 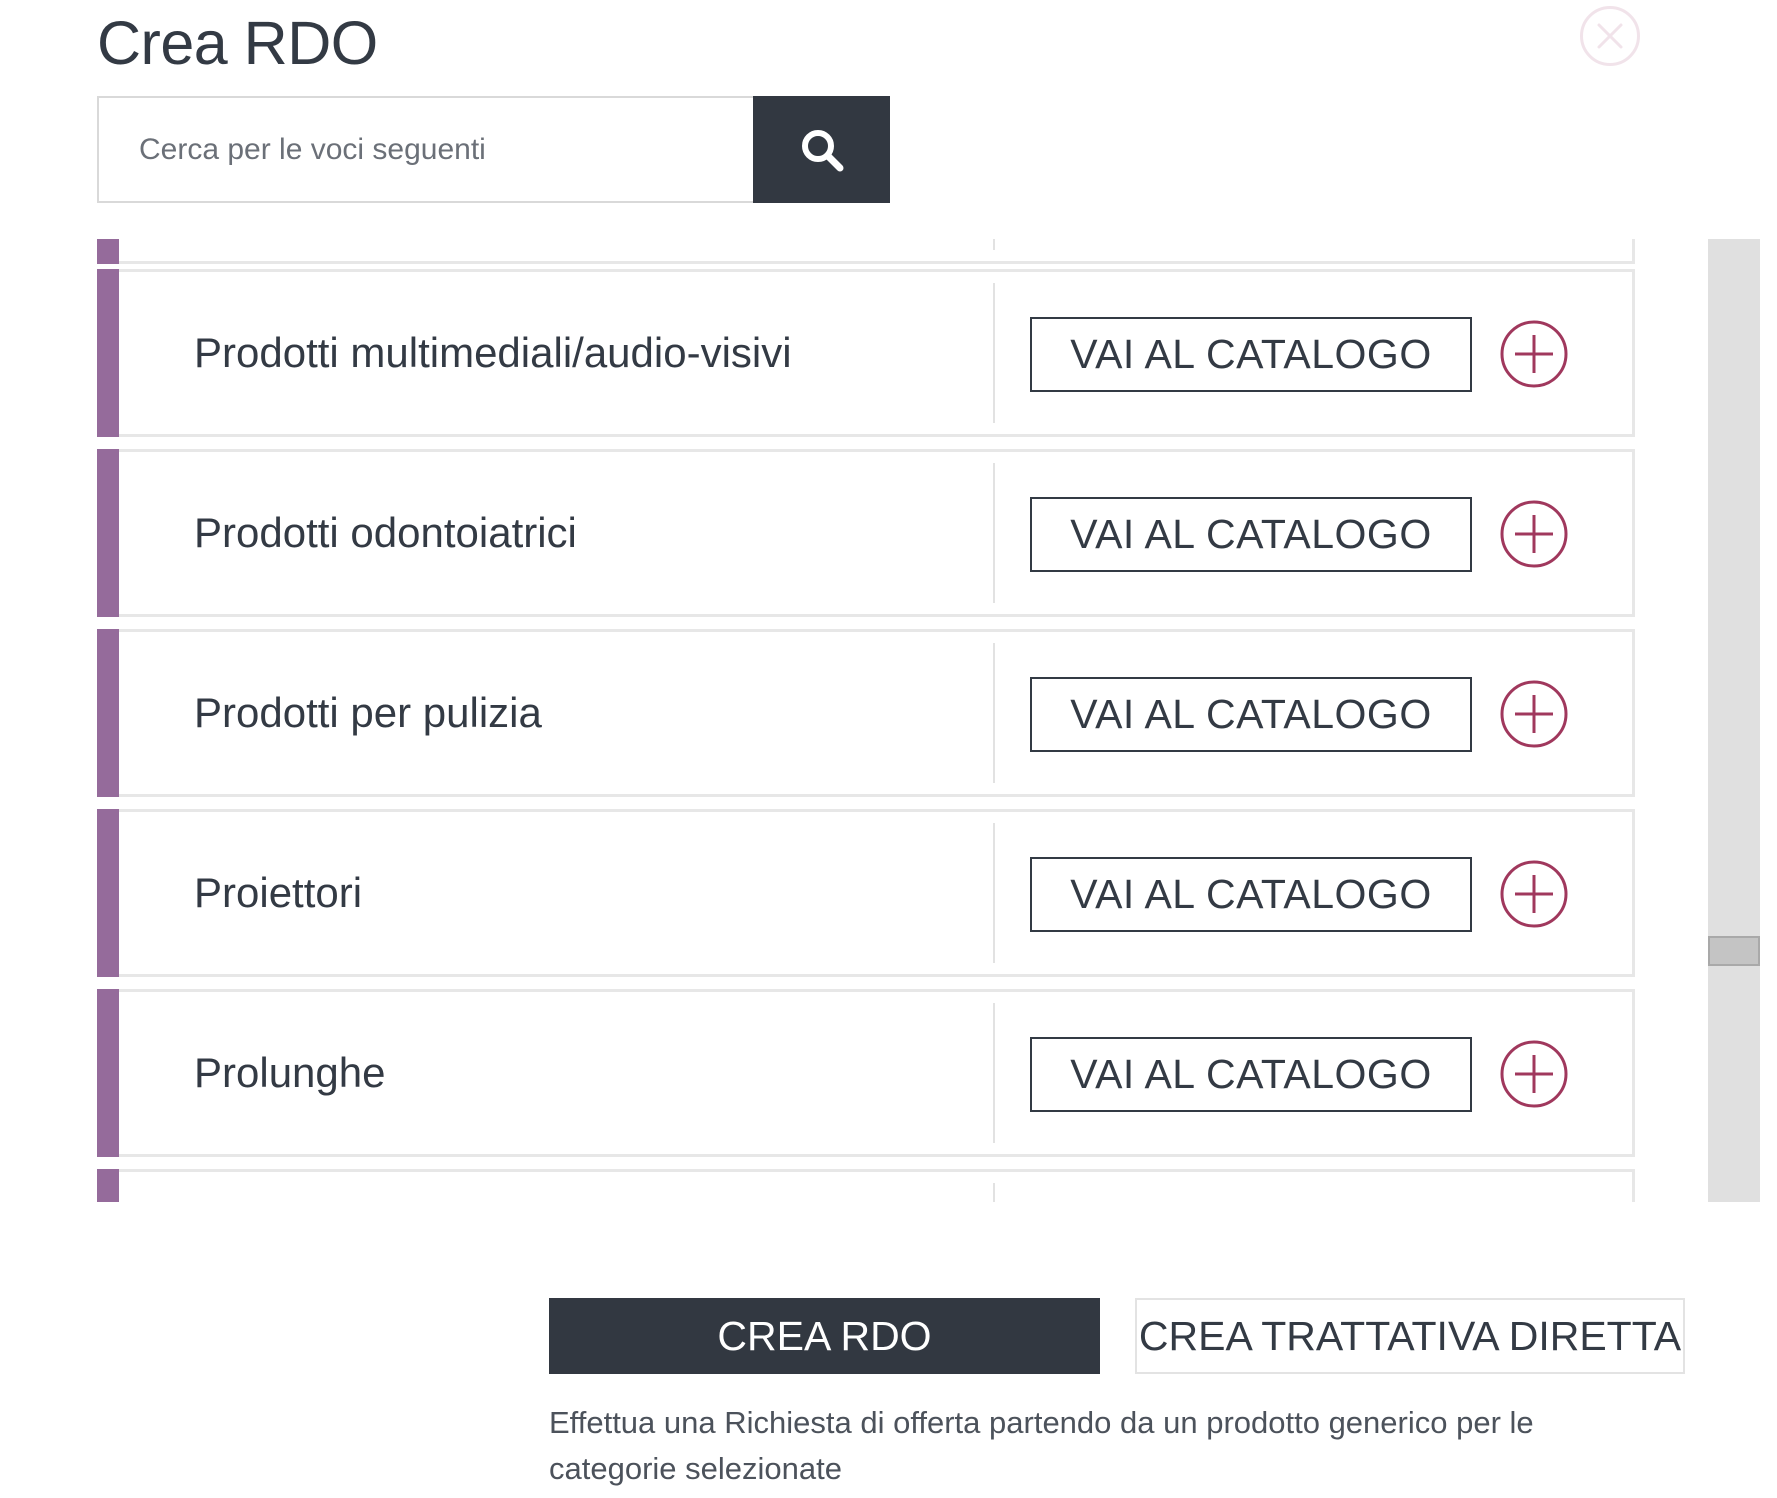 I want to click on search-input, so click(x=425, y=149).